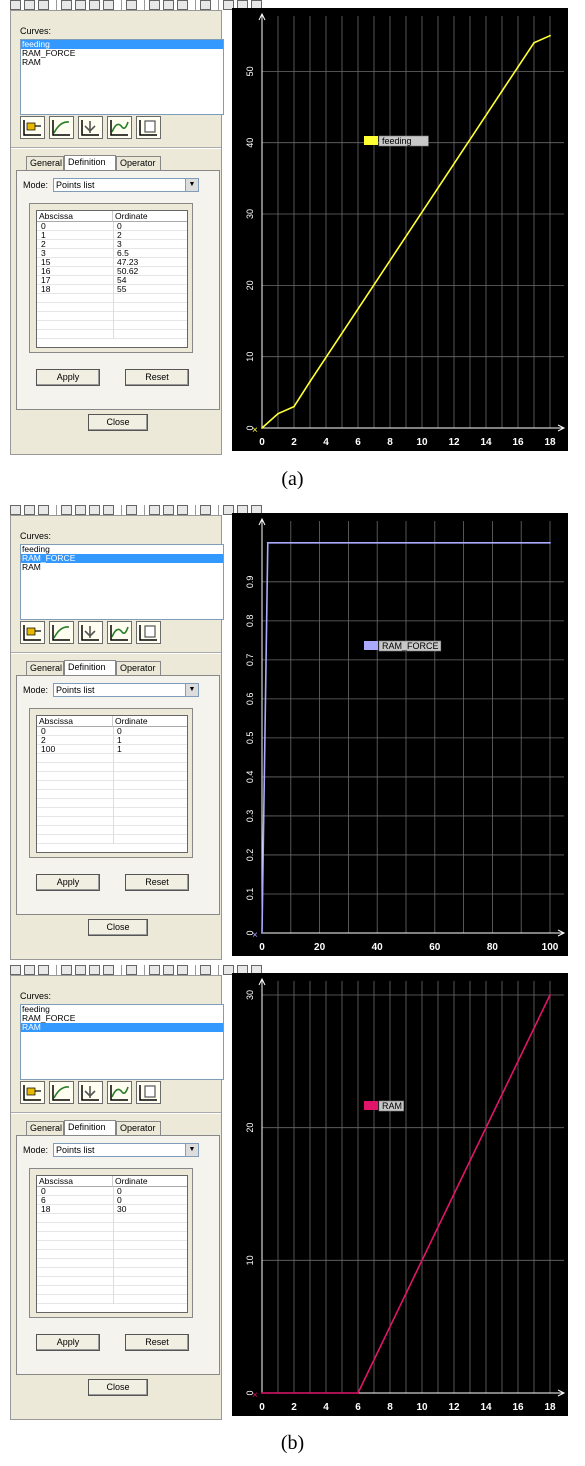  I want to click on save-icon, so click(80, 970).